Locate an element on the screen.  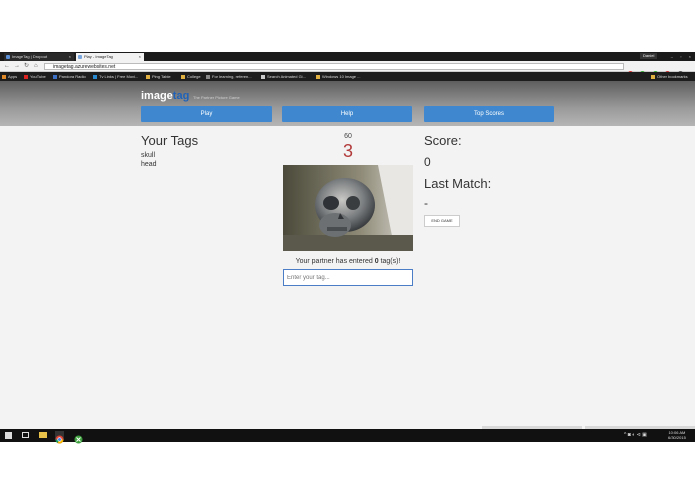
browser-tab-bar: ImageTag | Dropout × Play - ImageTag × is located at coordinates (347, 56).